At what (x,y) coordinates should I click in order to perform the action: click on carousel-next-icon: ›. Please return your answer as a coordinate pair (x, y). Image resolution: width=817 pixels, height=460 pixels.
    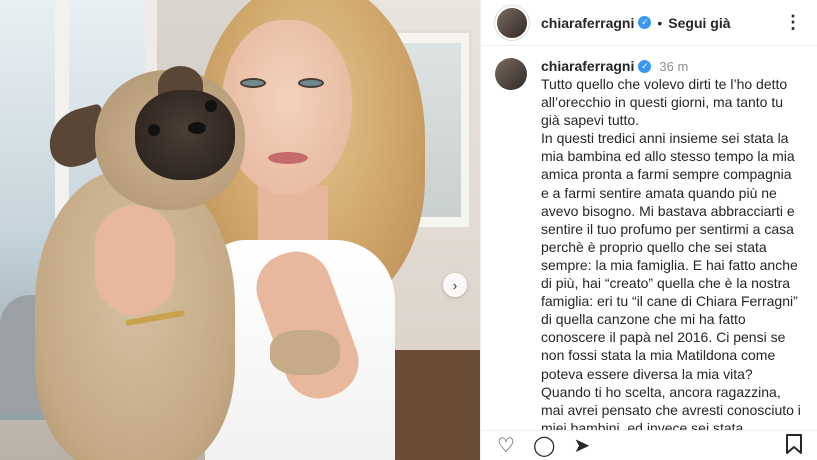
    Looking at the image, I should click on (455, 285).